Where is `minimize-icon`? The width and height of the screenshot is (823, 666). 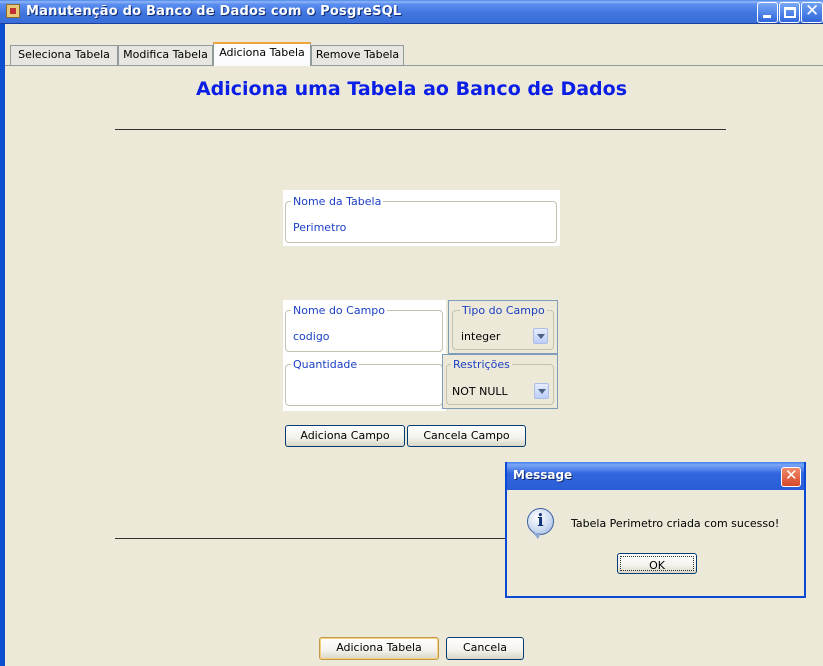 minimize-icon is located at coordinates (767, 16).